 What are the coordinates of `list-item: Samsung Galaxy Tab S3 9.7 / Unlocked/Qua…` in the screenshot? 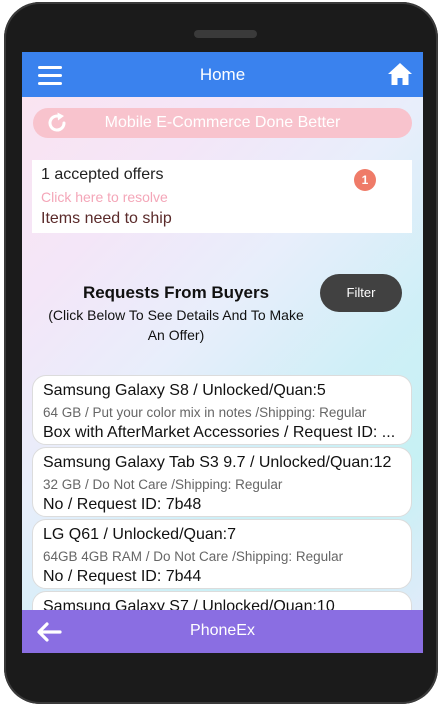 It's located at (222, 482).